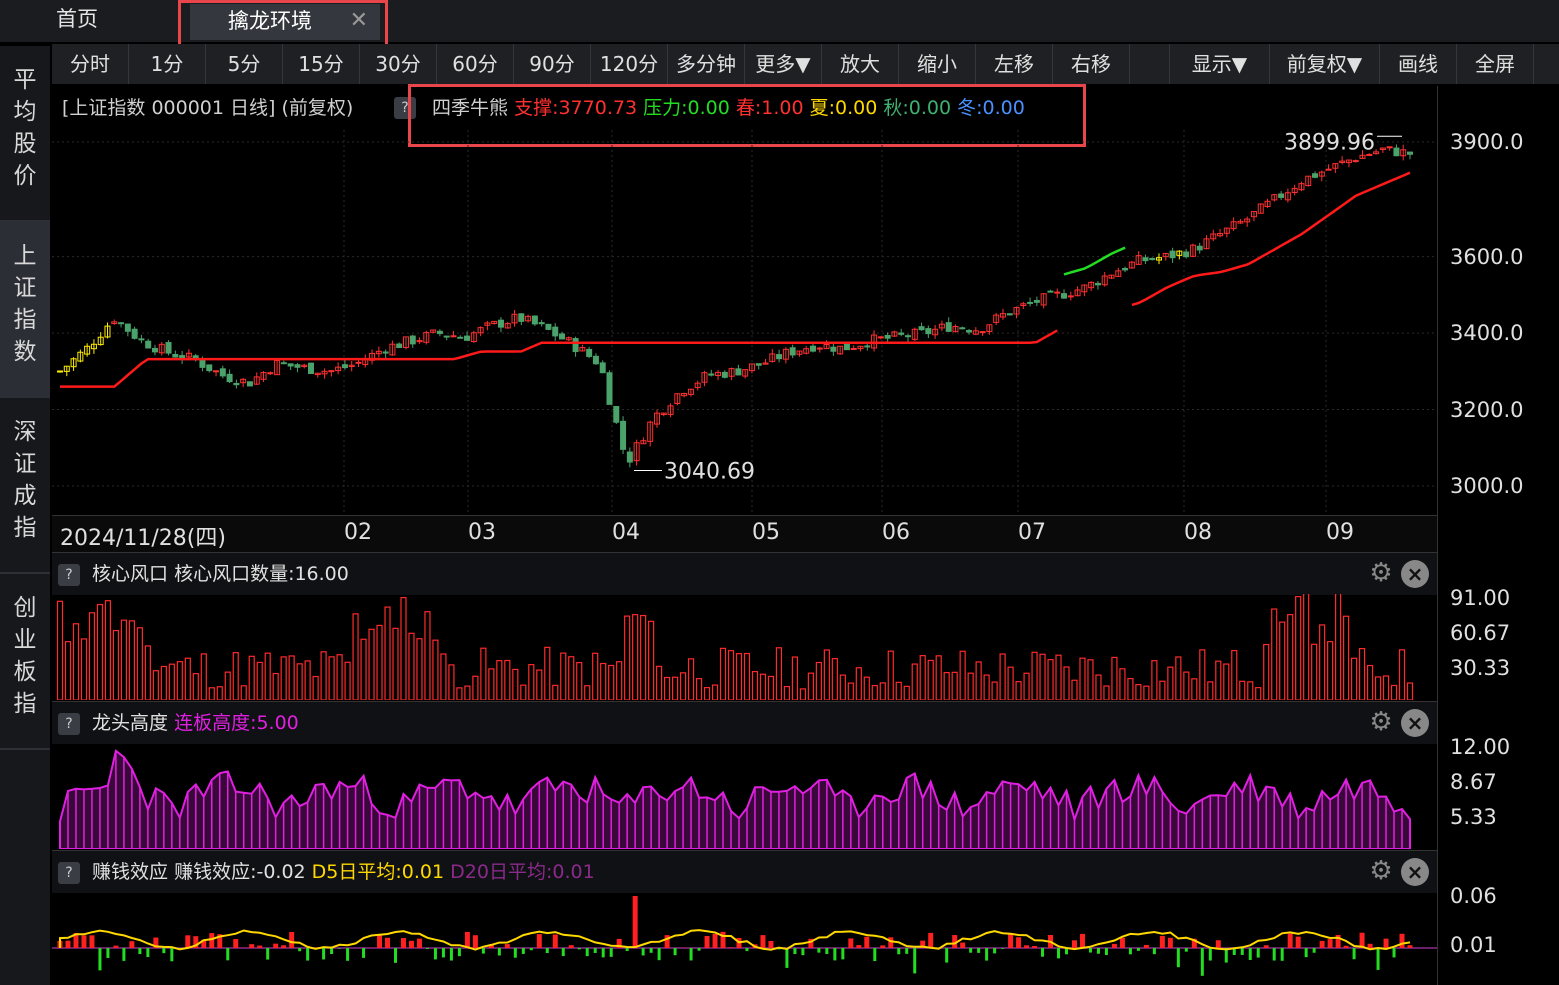 The image size is (1559, 985). Describe the element at coordinates (1340, 532) in the screenshot. I see `date-label: 09` at that location.